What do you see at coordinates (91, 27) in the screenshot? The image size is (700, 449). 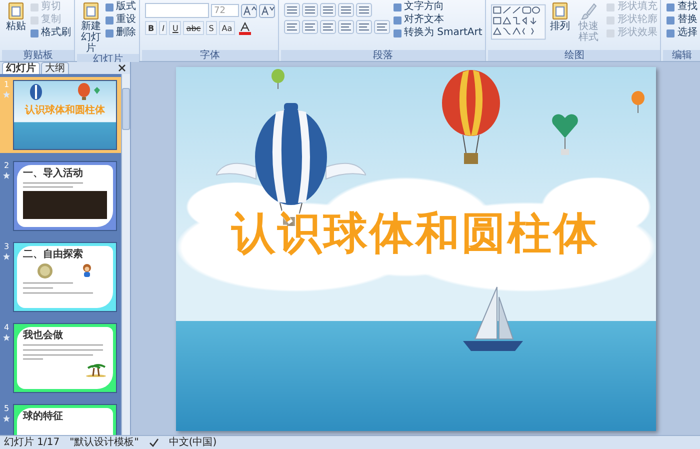 I see `ribbon-large-button: 新建幻灯片` at bounding box center [91, 27].